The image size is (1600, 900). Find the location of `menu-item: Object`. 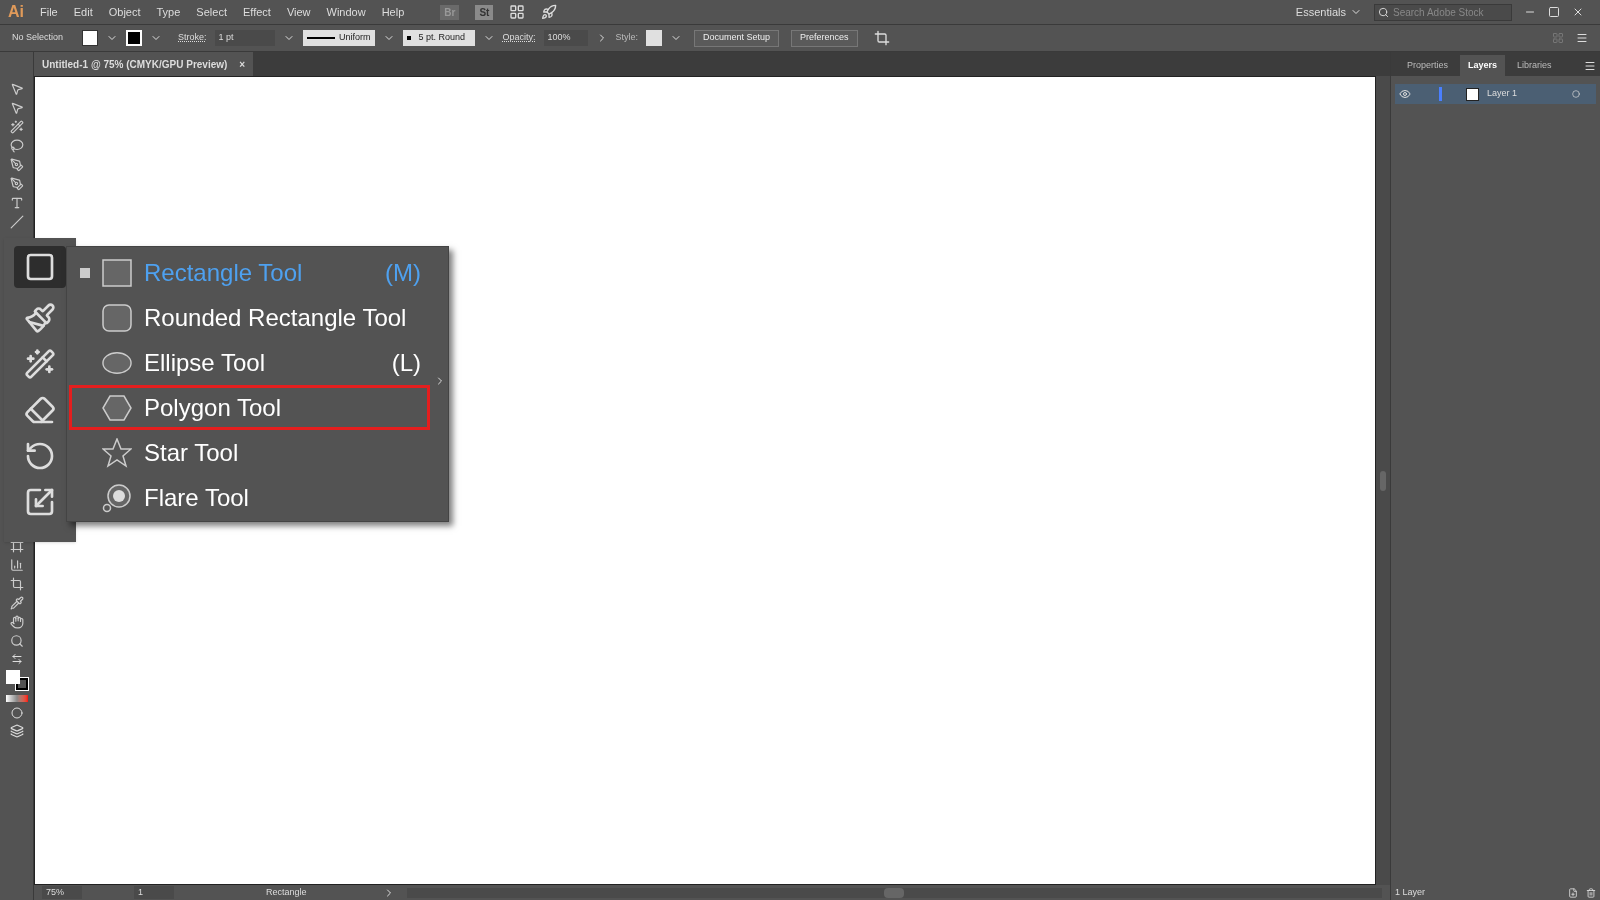

menu-item: Object is located at coordinates (124, 12).